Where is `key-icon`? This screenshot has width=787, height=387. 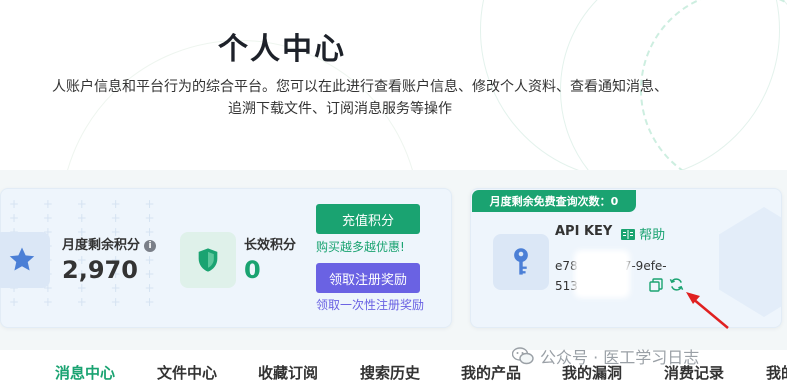
key-icon is located at coordinates (521, 262).